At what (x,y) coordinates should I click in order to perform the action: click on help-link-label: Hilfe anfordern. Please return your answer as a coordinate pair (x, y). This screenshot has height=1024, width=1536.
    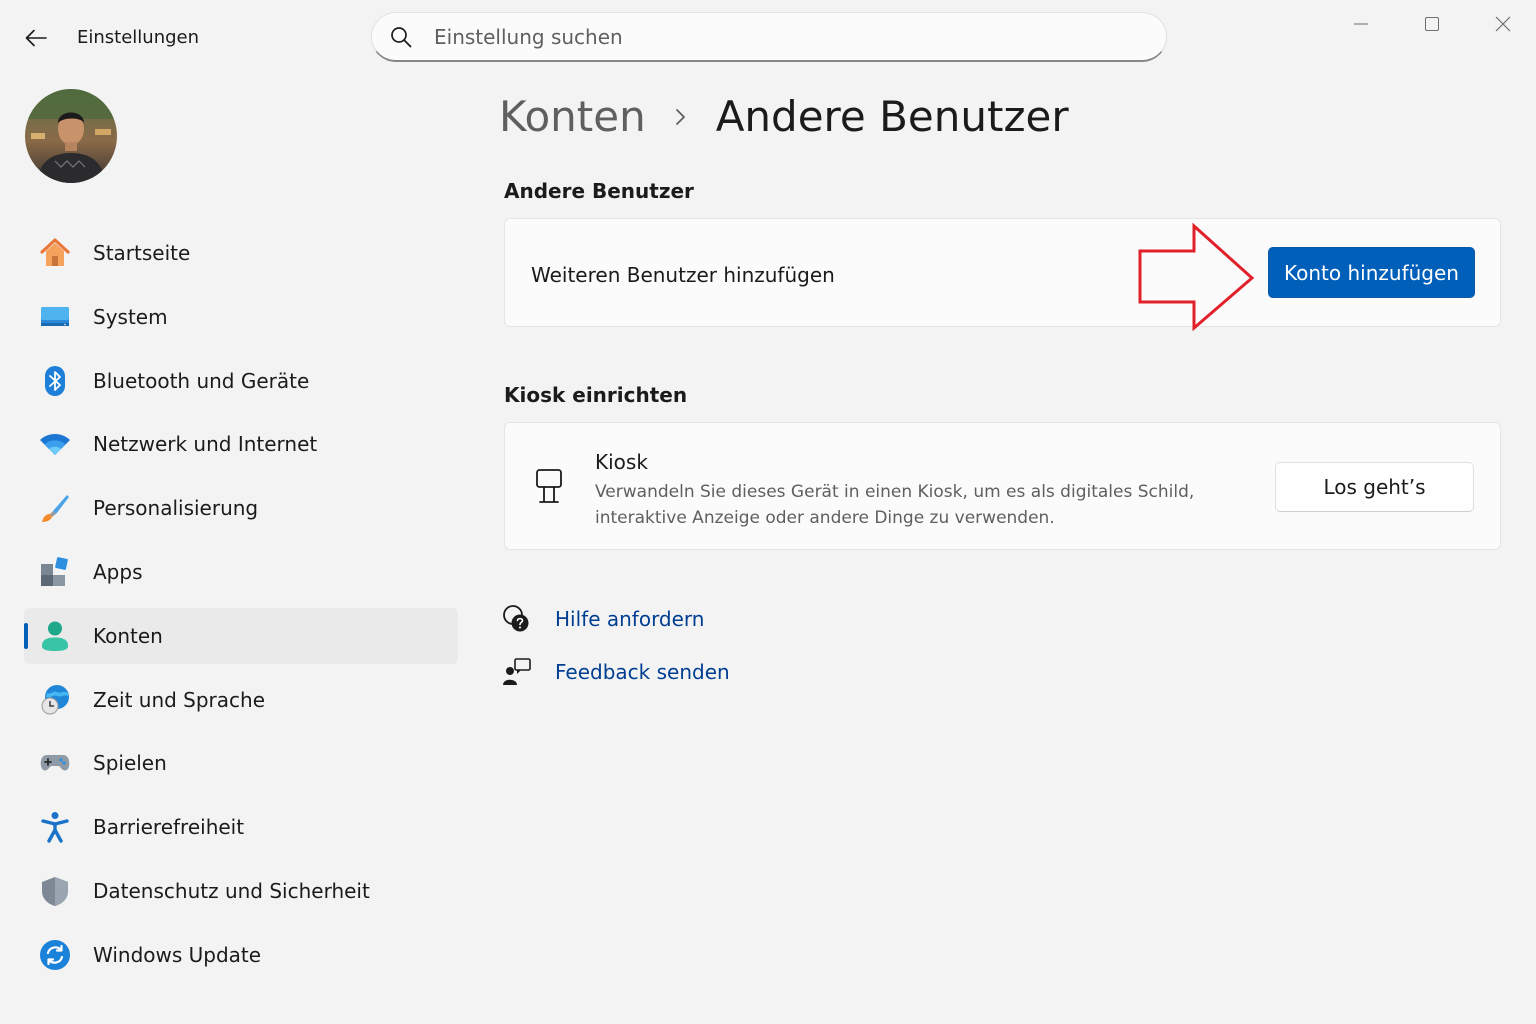
    Looking at the image, I should click on (629, 619).